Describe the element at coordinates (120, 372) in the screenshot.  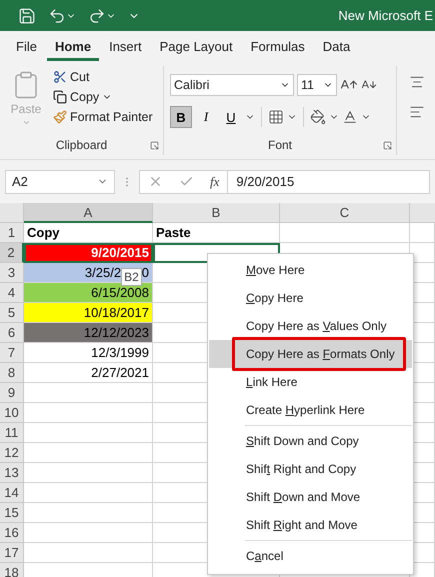
I see `cell-text: 2/27/2021` at that location.